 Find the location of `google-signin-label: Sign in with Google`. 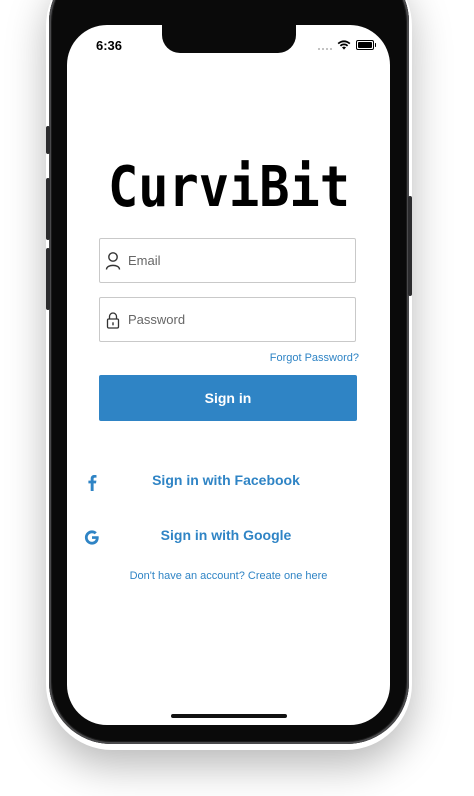

google-signin-label: Sign in with Google is located at coordinates (226, 535).